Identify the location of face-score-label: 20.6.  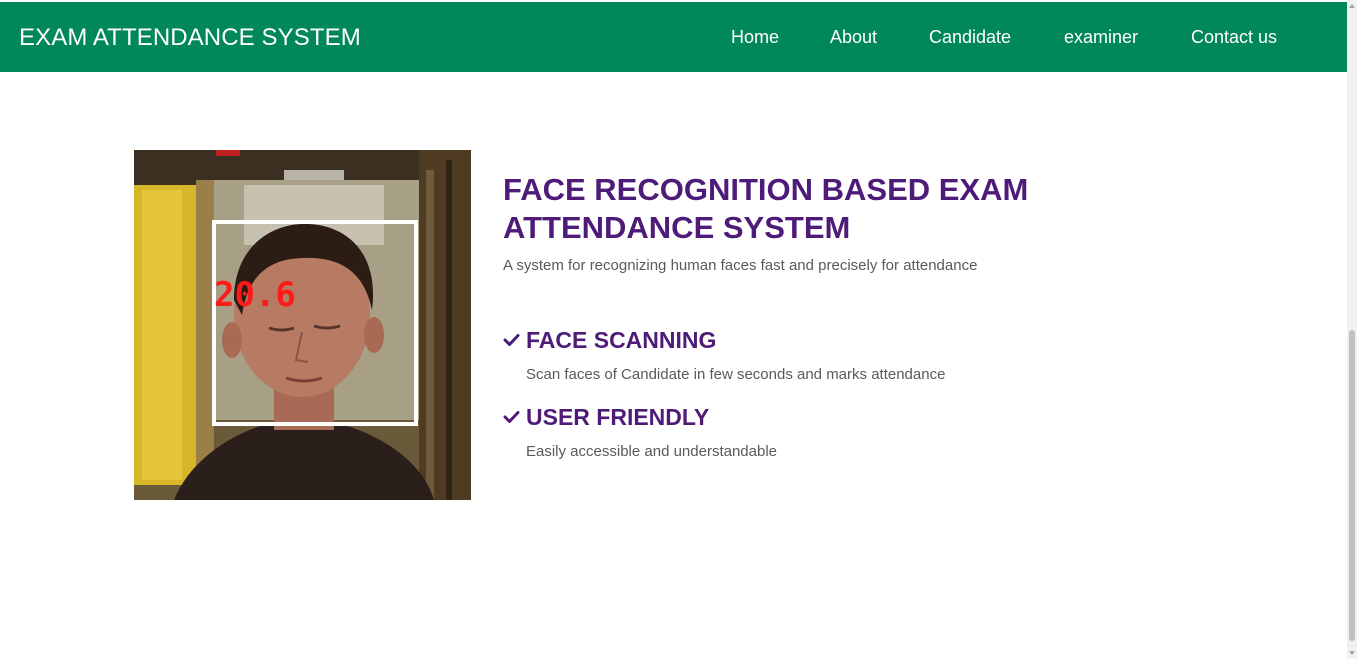
(255, 295).